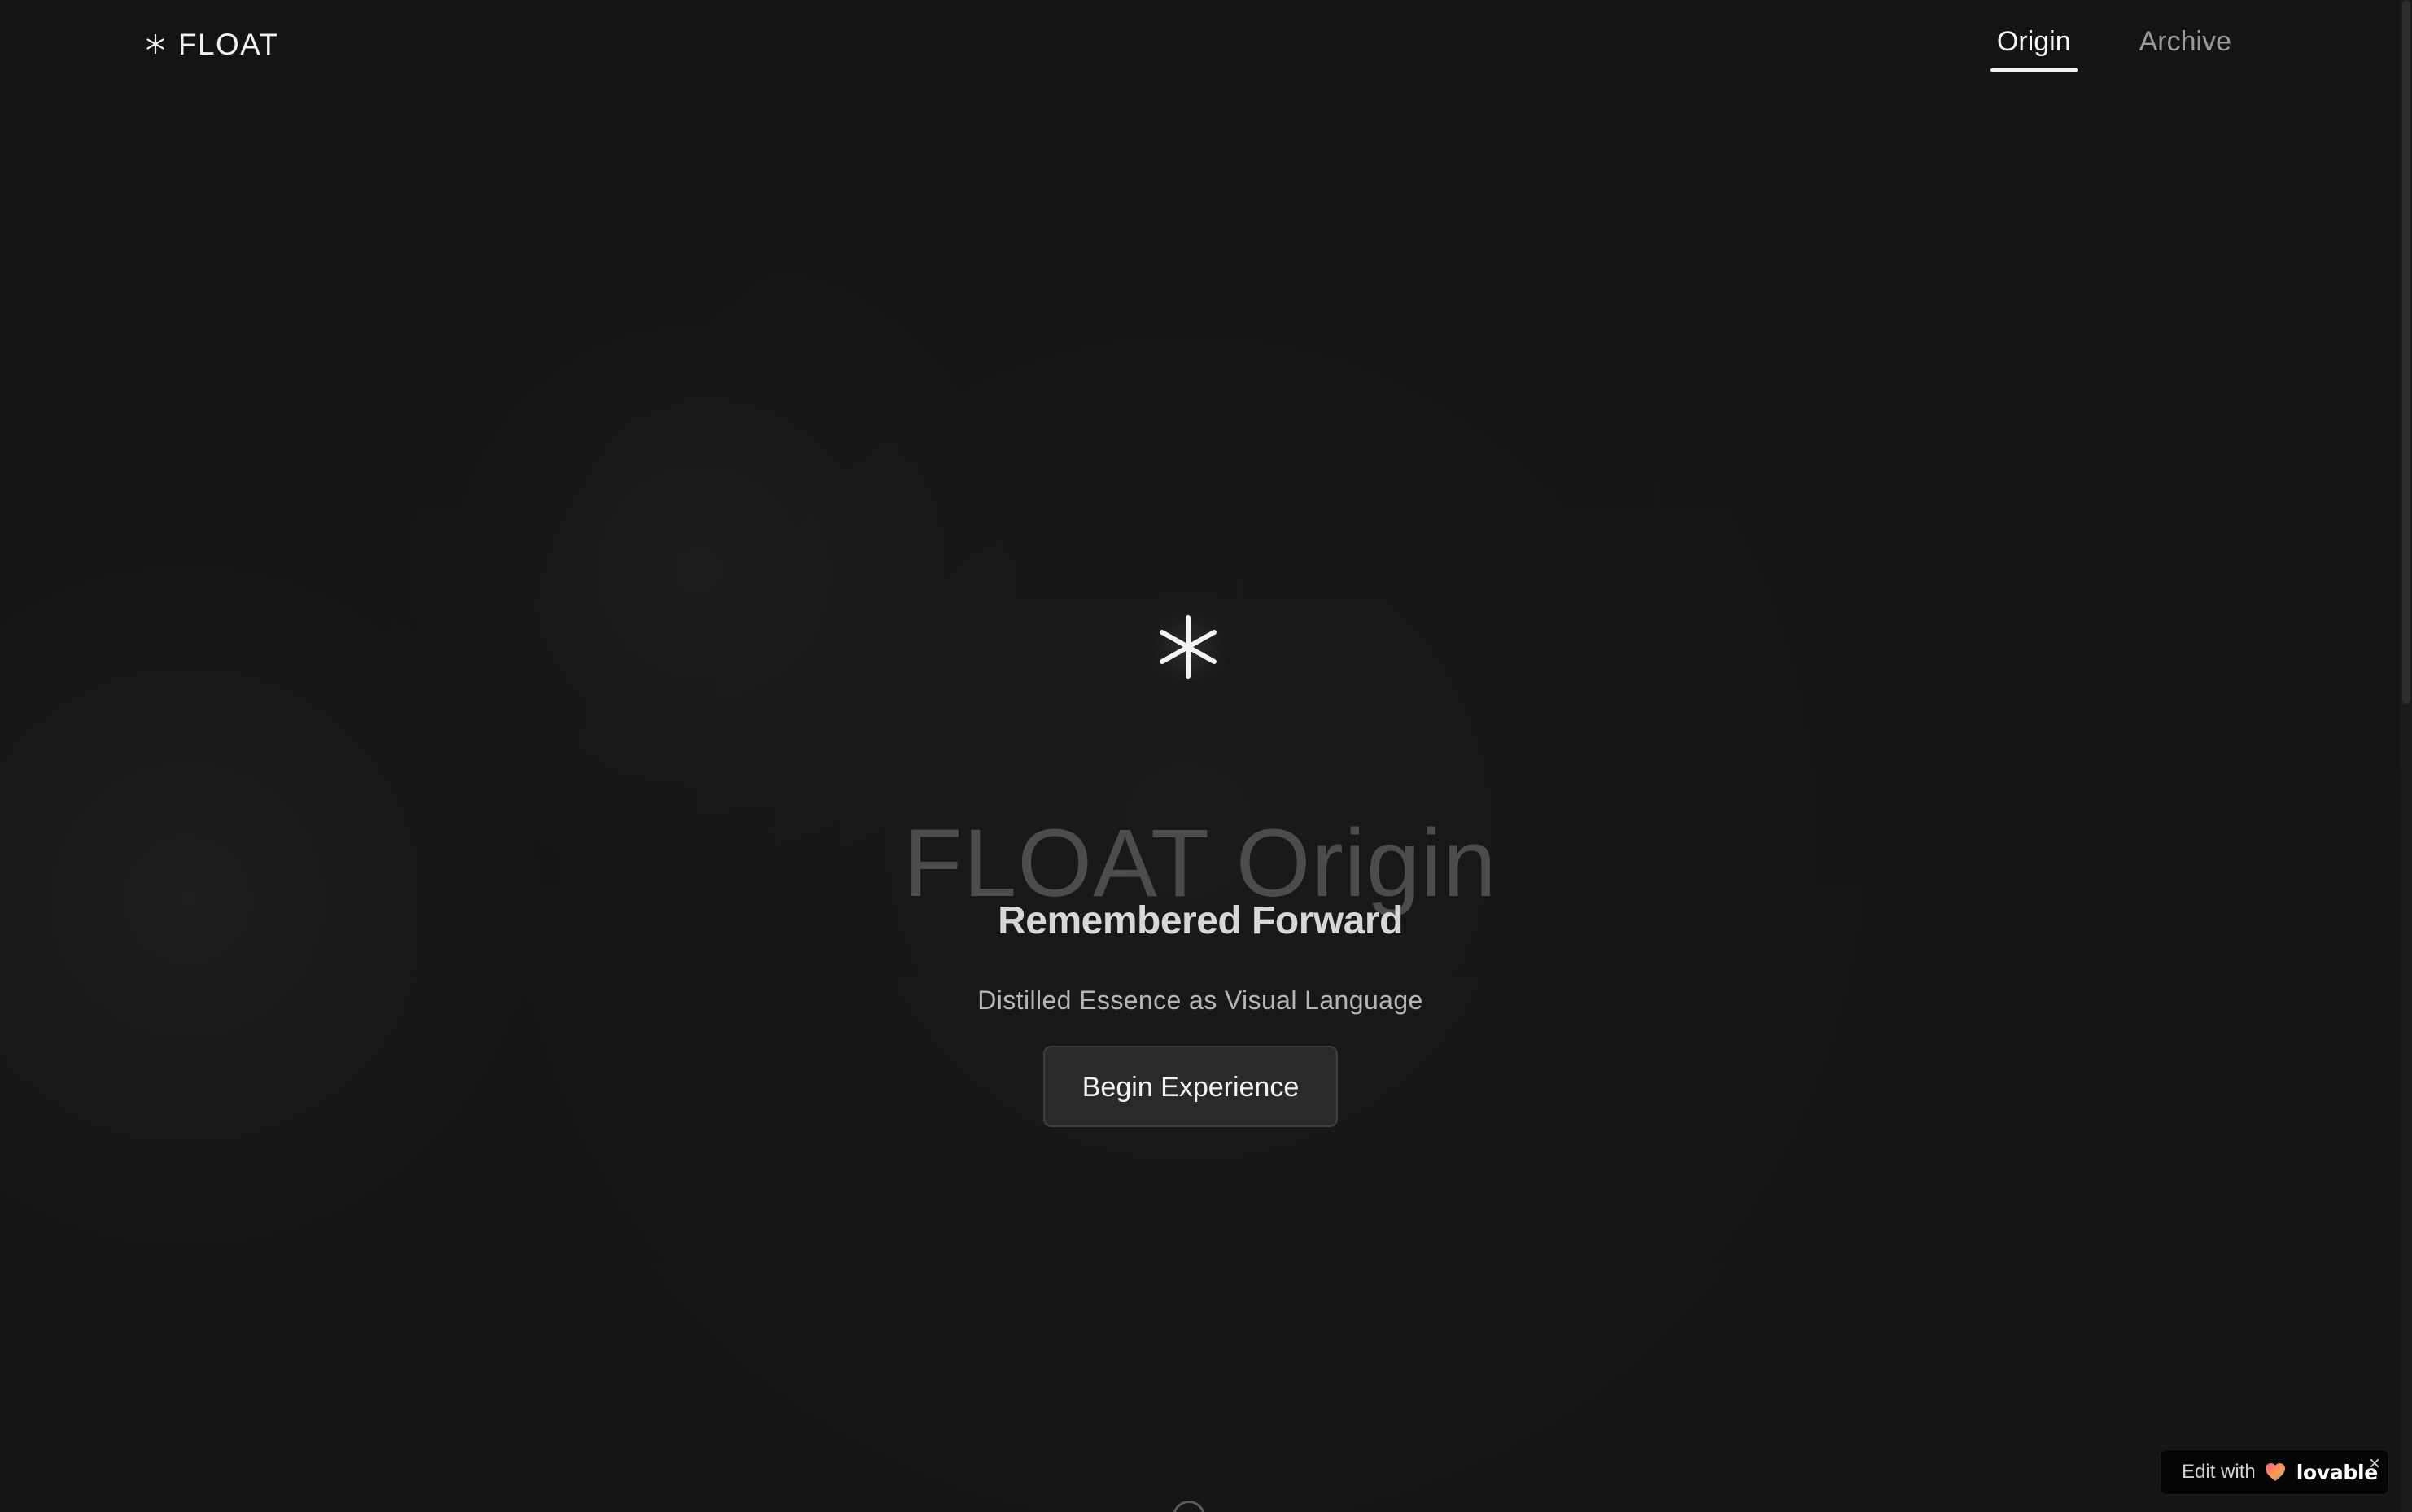 This screenshot has height=1512, width=2412. What do you see at coordinates (2337, 1472) in the screenshot?
I see `badge-brand: lovable` at bounding box center [2337, 1472].